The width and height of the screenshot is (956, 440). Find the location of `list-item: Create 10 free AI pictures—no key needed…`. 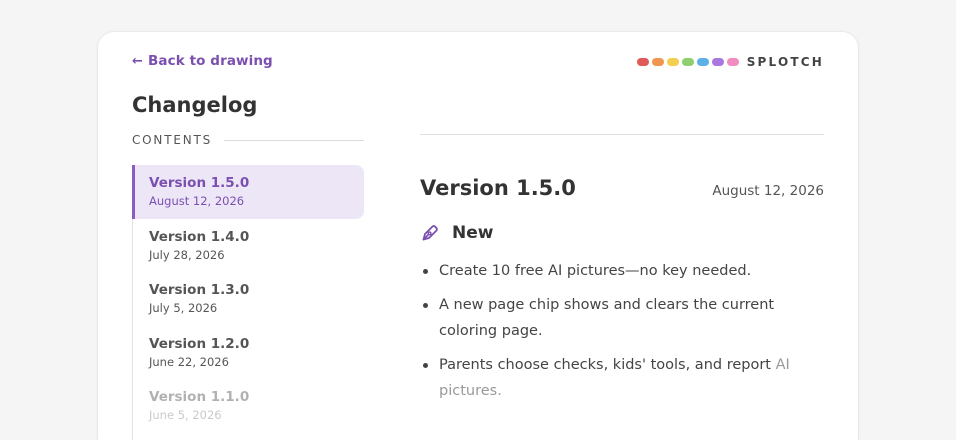

list-item: Create 10 free AI pictures—no key needed… is located at coordinates (610, 271).